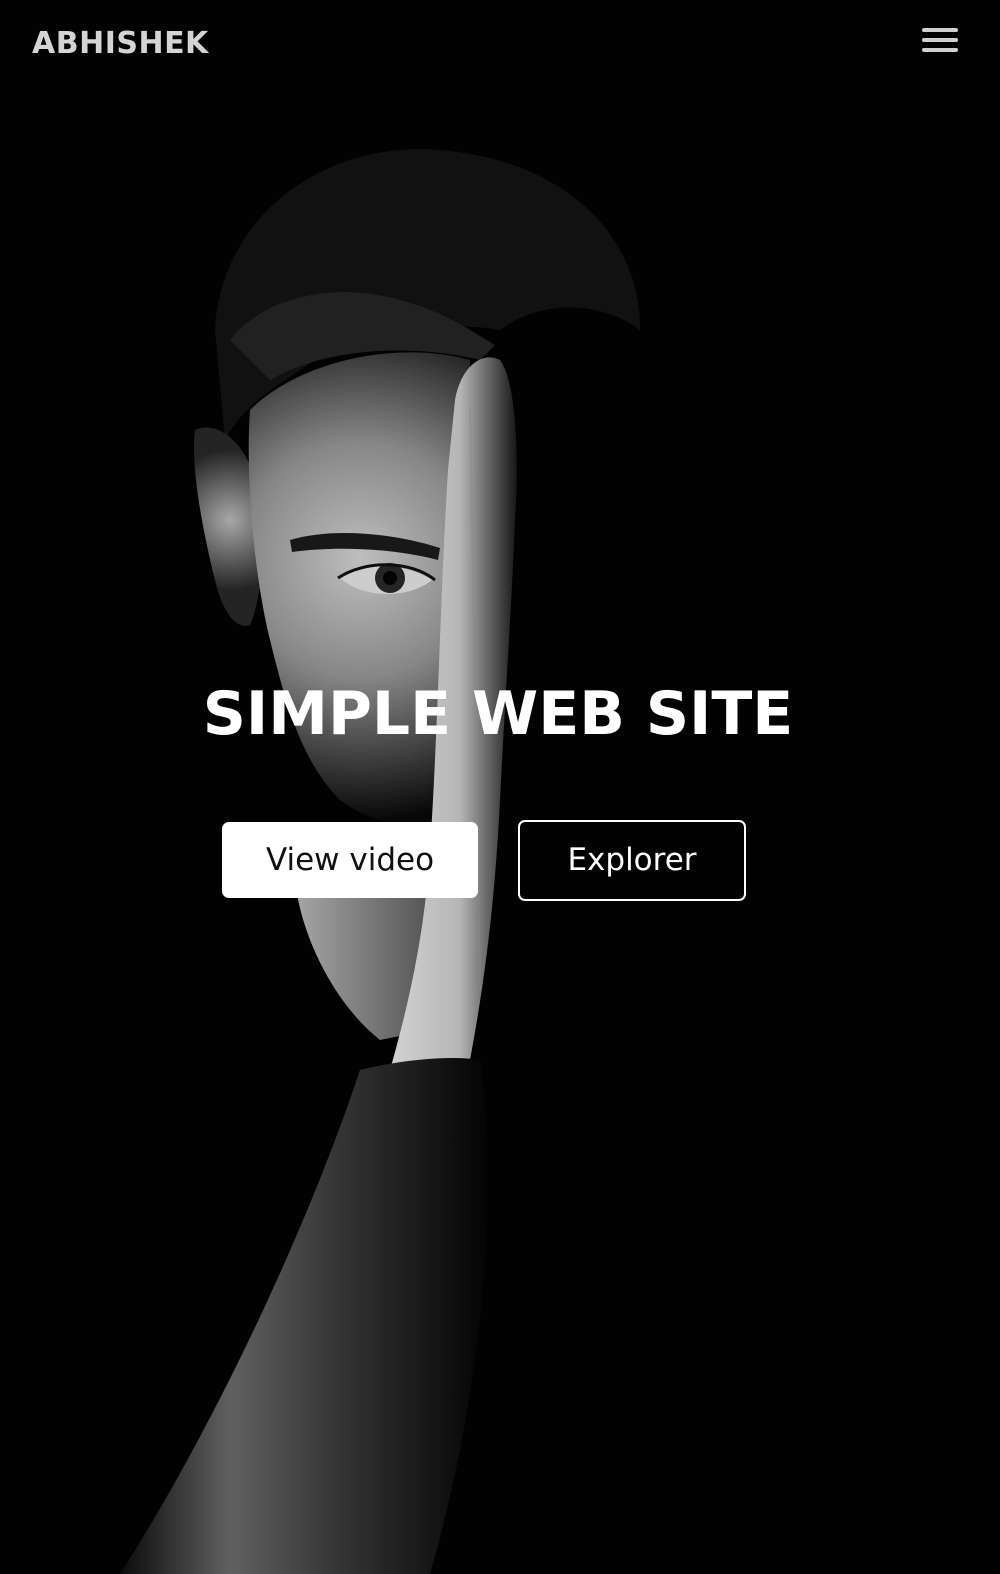  Describe the element at coordinates (940, 30) in the screenshot. I see `menu-bar-top` at that location.